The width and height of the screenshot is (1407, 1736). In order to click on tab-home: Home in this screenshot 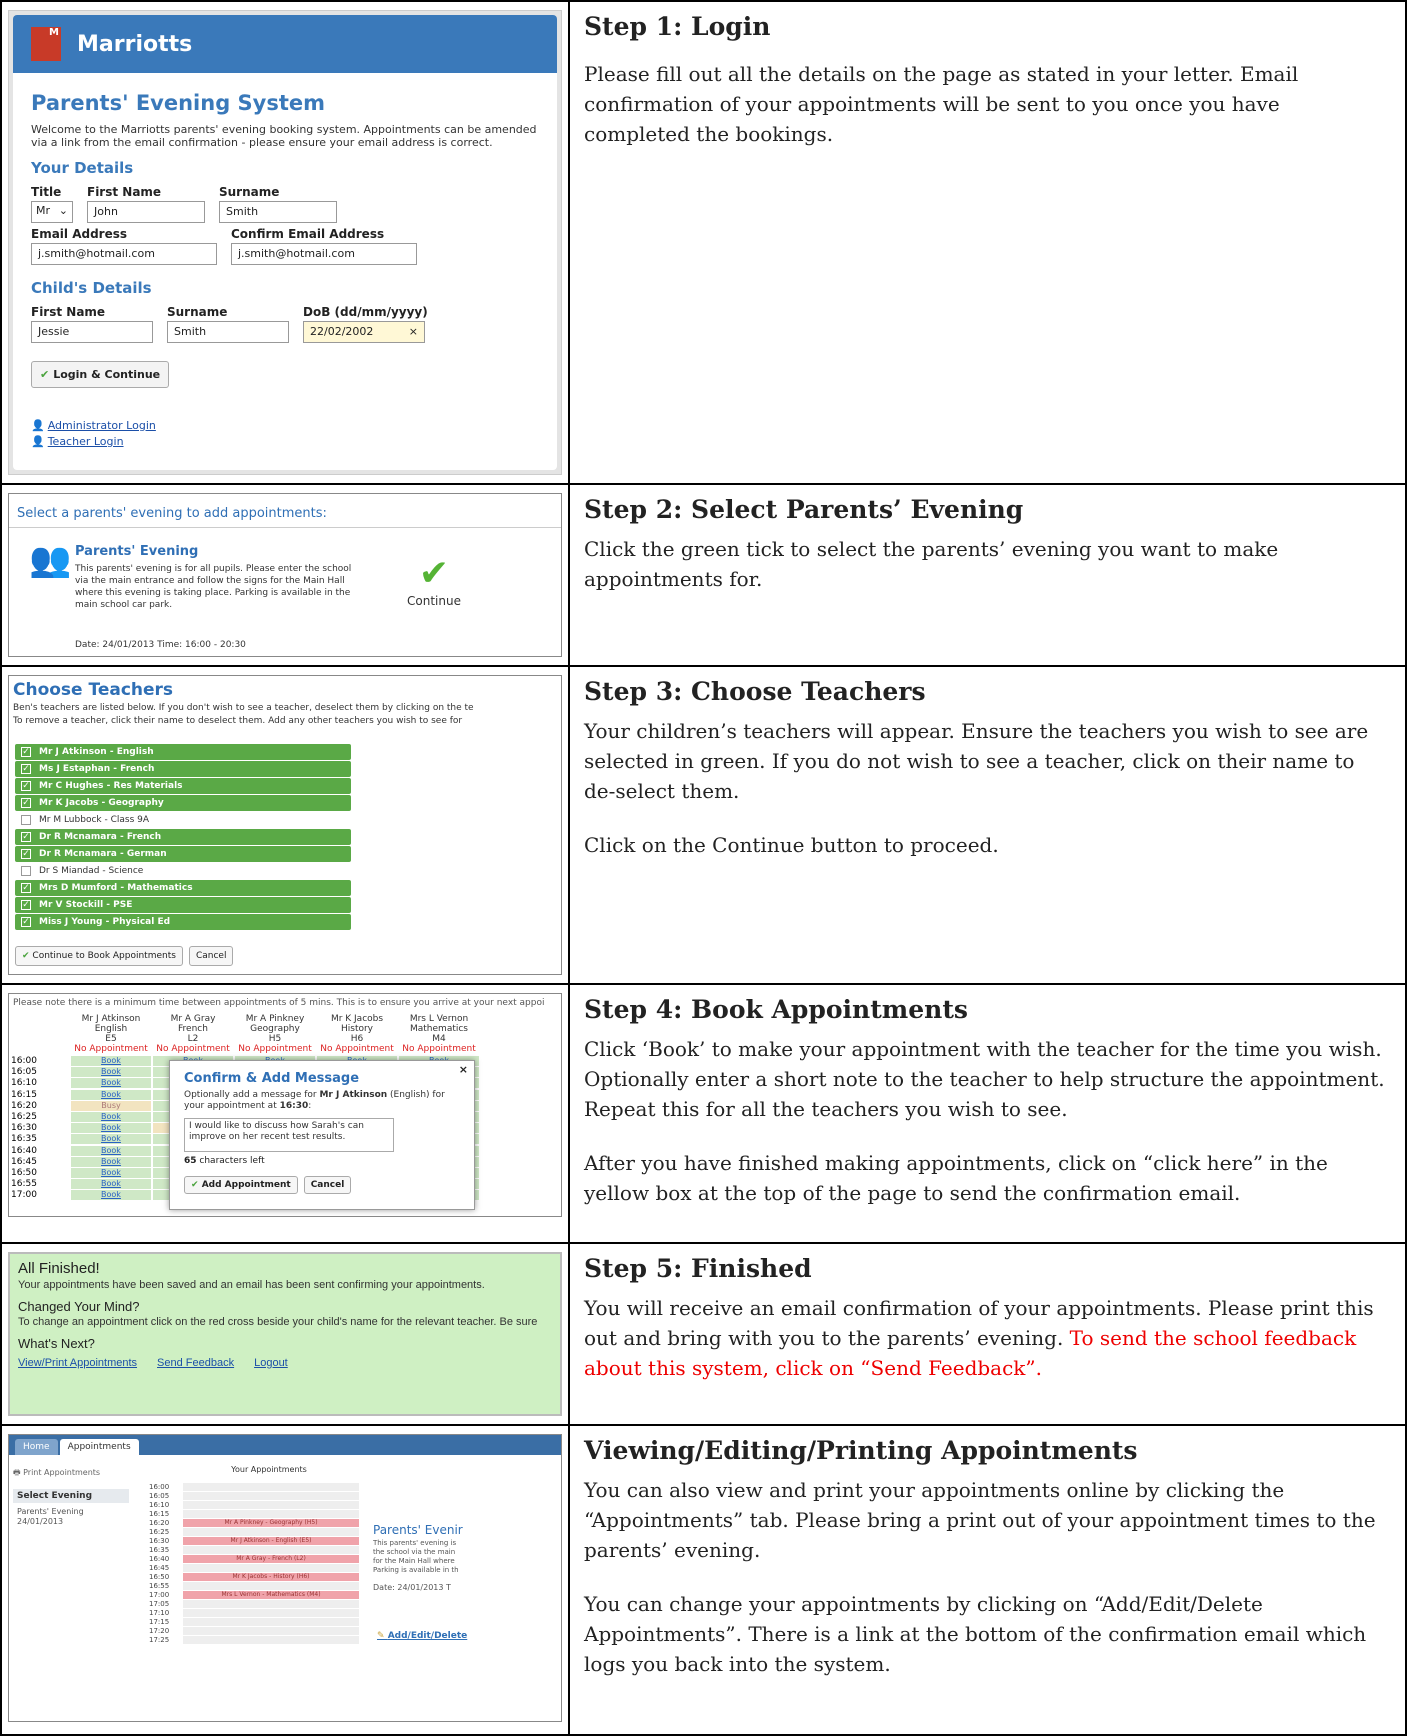, I will do `click(36, 1447)`.